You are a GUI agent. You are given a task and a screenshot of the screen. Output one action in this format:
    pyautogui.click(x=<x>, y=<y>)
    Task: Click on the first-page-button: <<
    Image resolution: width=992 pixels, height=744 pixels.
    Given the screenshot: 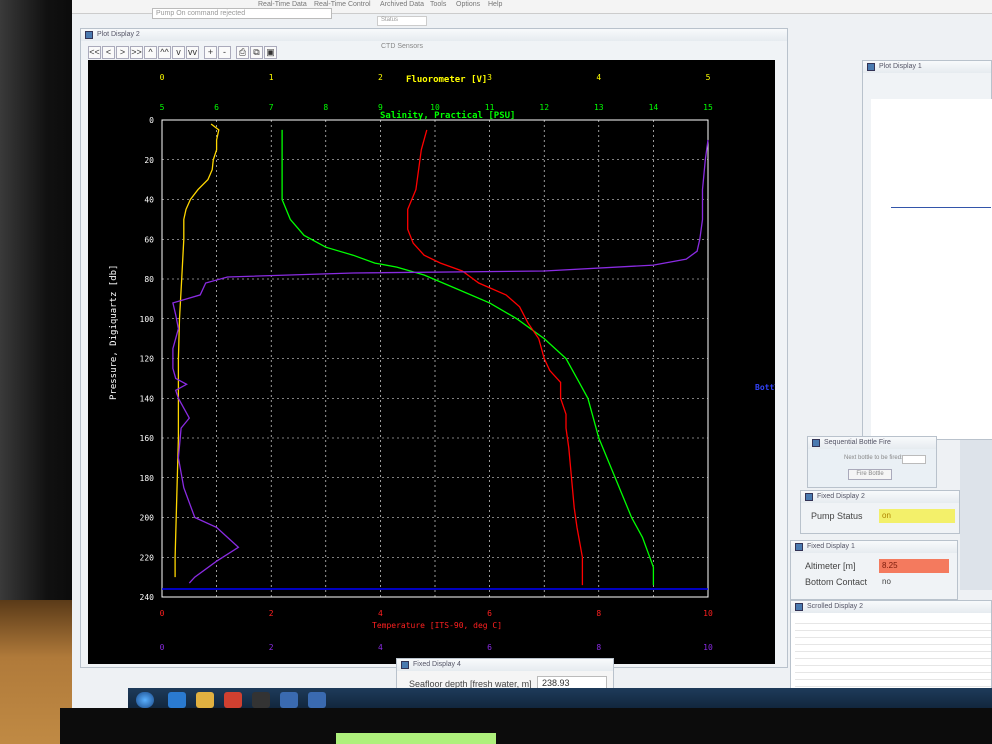 What is the action you would take?
    pyautogui.click(x=94, y=52)
    